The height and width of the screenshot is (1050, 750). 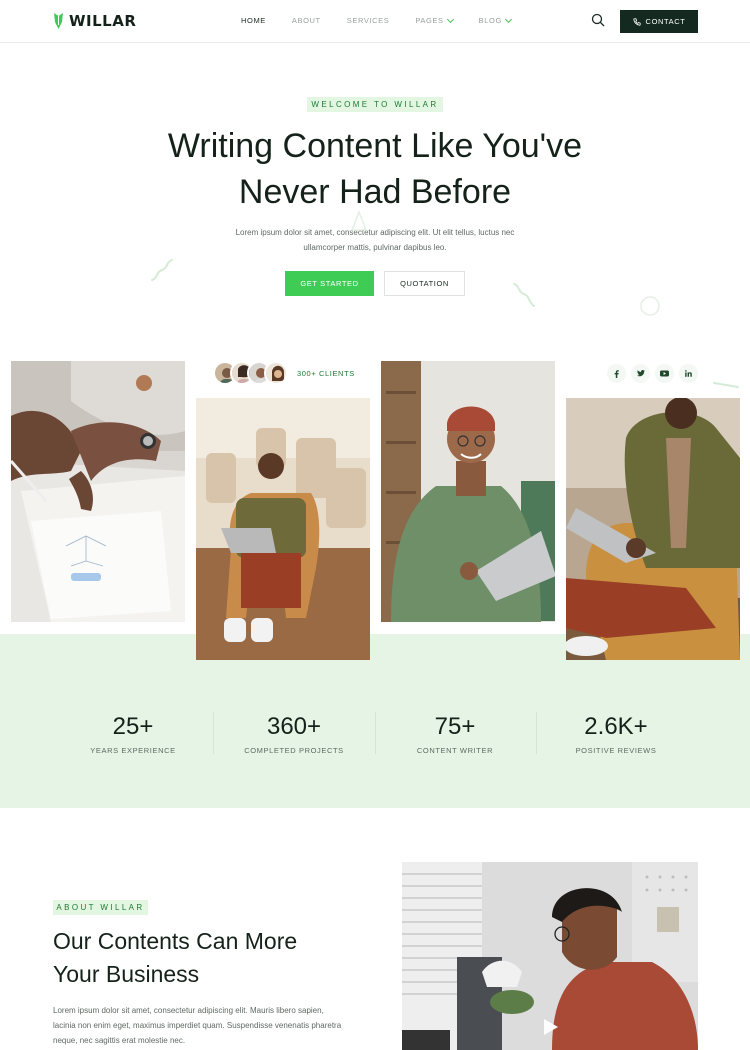 I want to click on main-nav: HOME ABOUT SERVICES PAGES BLOG, so click(x=376, y=20).